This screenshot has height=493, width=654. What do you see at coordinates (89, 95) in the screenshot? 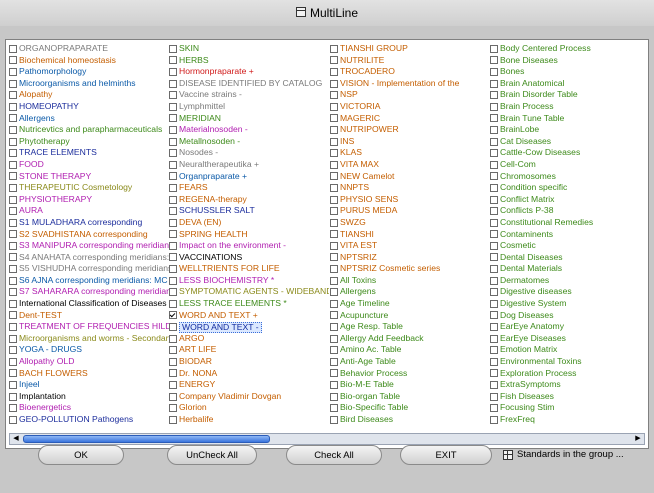
I see `list-item: Alopathy` at bounding box center [89, 95].